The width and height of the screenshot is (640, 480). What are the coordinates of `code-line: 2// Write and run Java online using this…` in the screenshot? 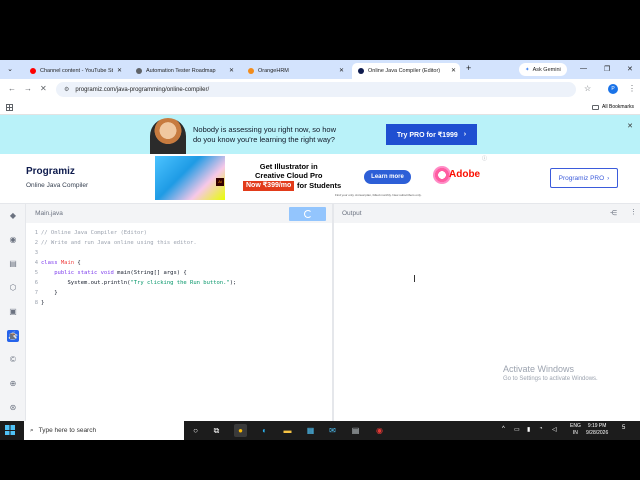 It's located at (111, 243).